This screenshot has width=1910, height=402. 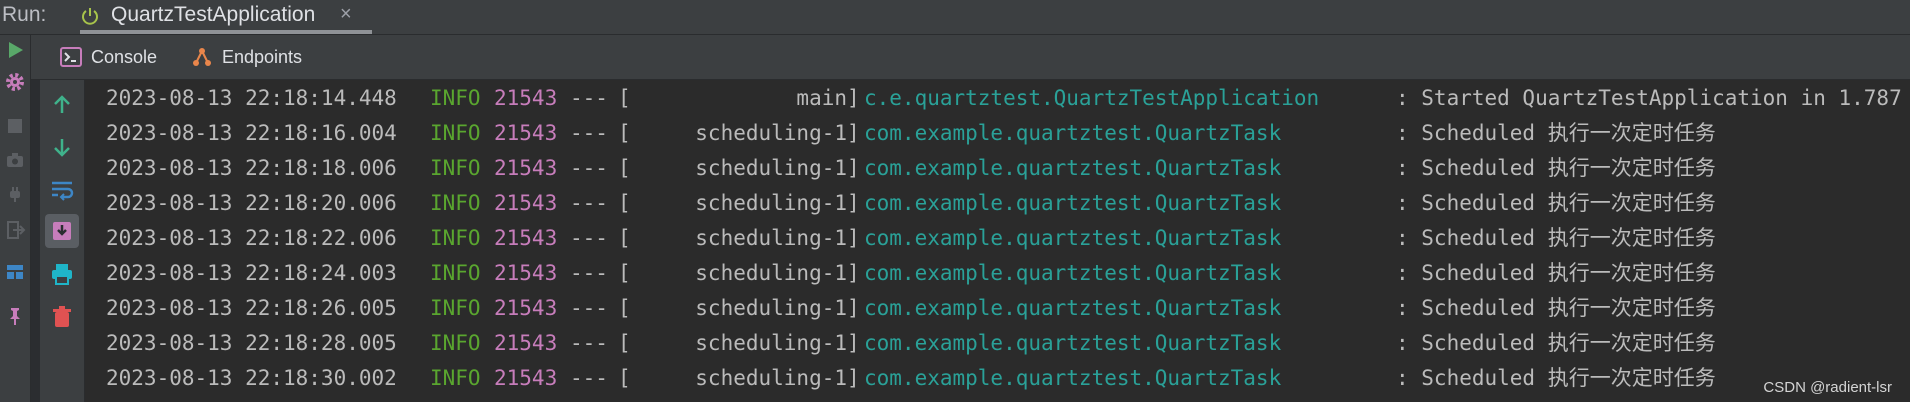 I want to click on tab-console-label: Console, so click(x=124, y=56).